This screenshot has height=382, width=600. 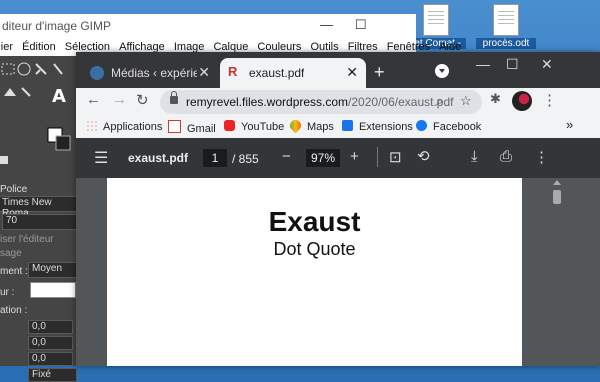 I want to click on hamburger-menu-icon: ☰, so click(x=101, y=158).